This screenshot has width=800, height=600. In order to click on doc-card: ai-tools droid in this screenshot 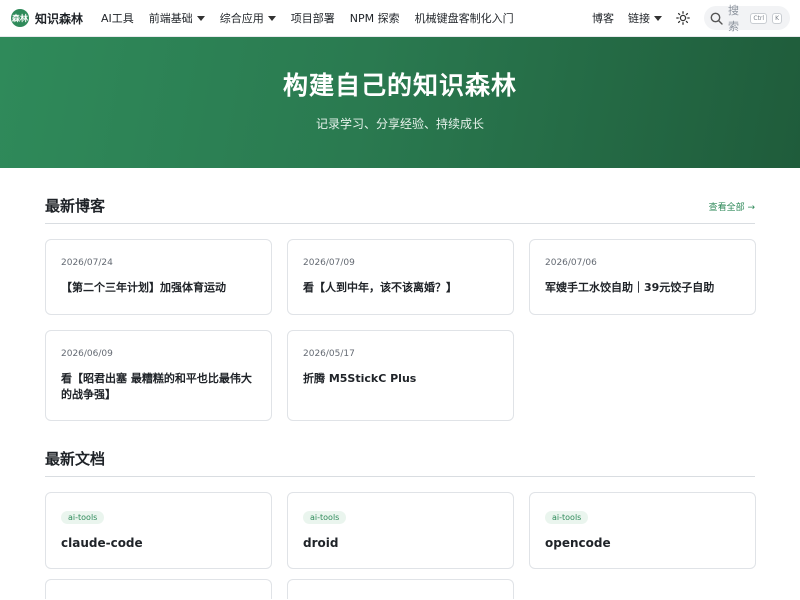, I will do `click(400, 530)`.